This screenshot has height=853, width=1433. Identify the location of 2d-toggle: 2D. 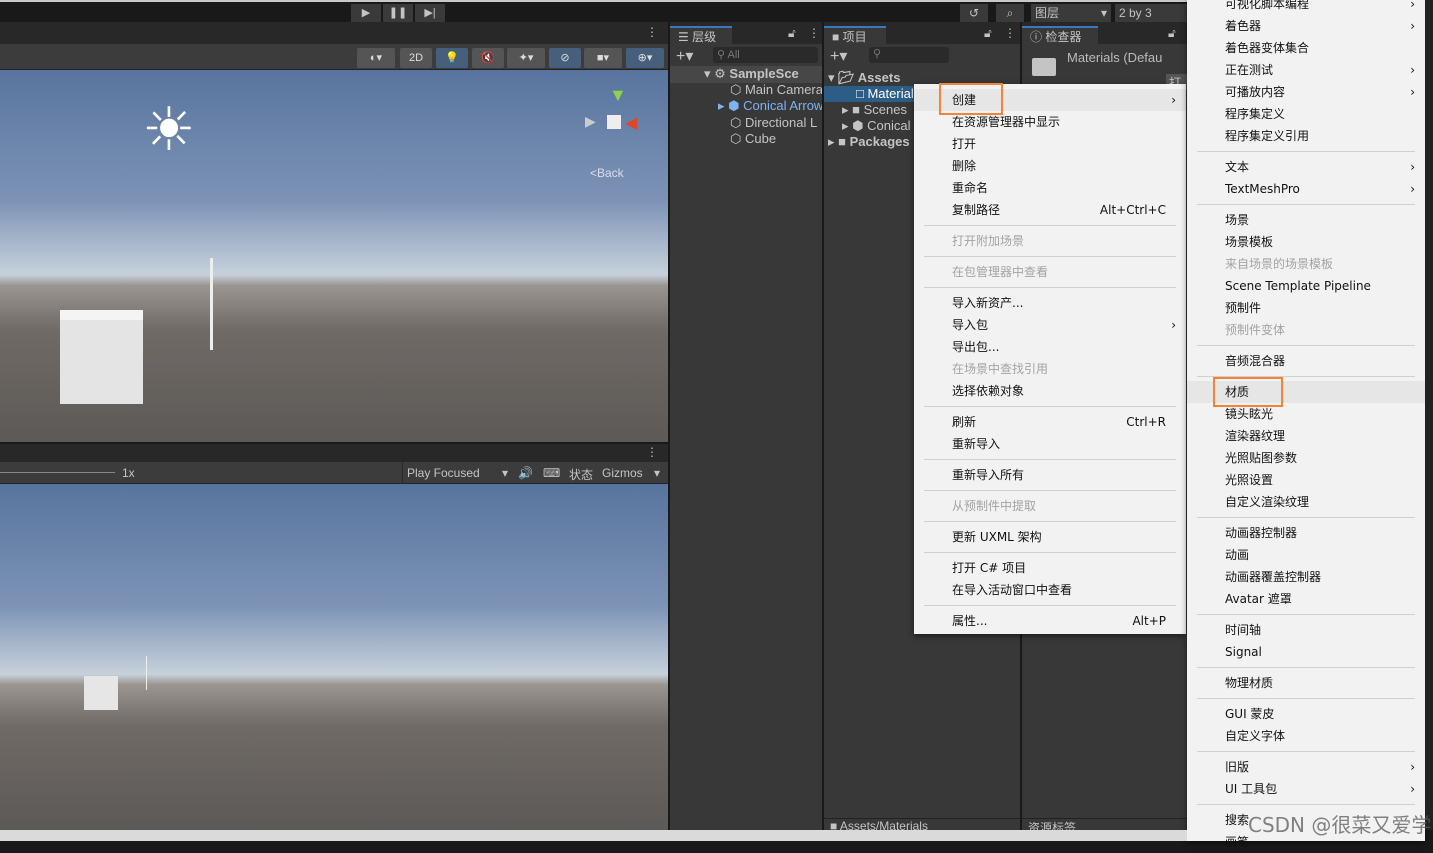
(416, 58).